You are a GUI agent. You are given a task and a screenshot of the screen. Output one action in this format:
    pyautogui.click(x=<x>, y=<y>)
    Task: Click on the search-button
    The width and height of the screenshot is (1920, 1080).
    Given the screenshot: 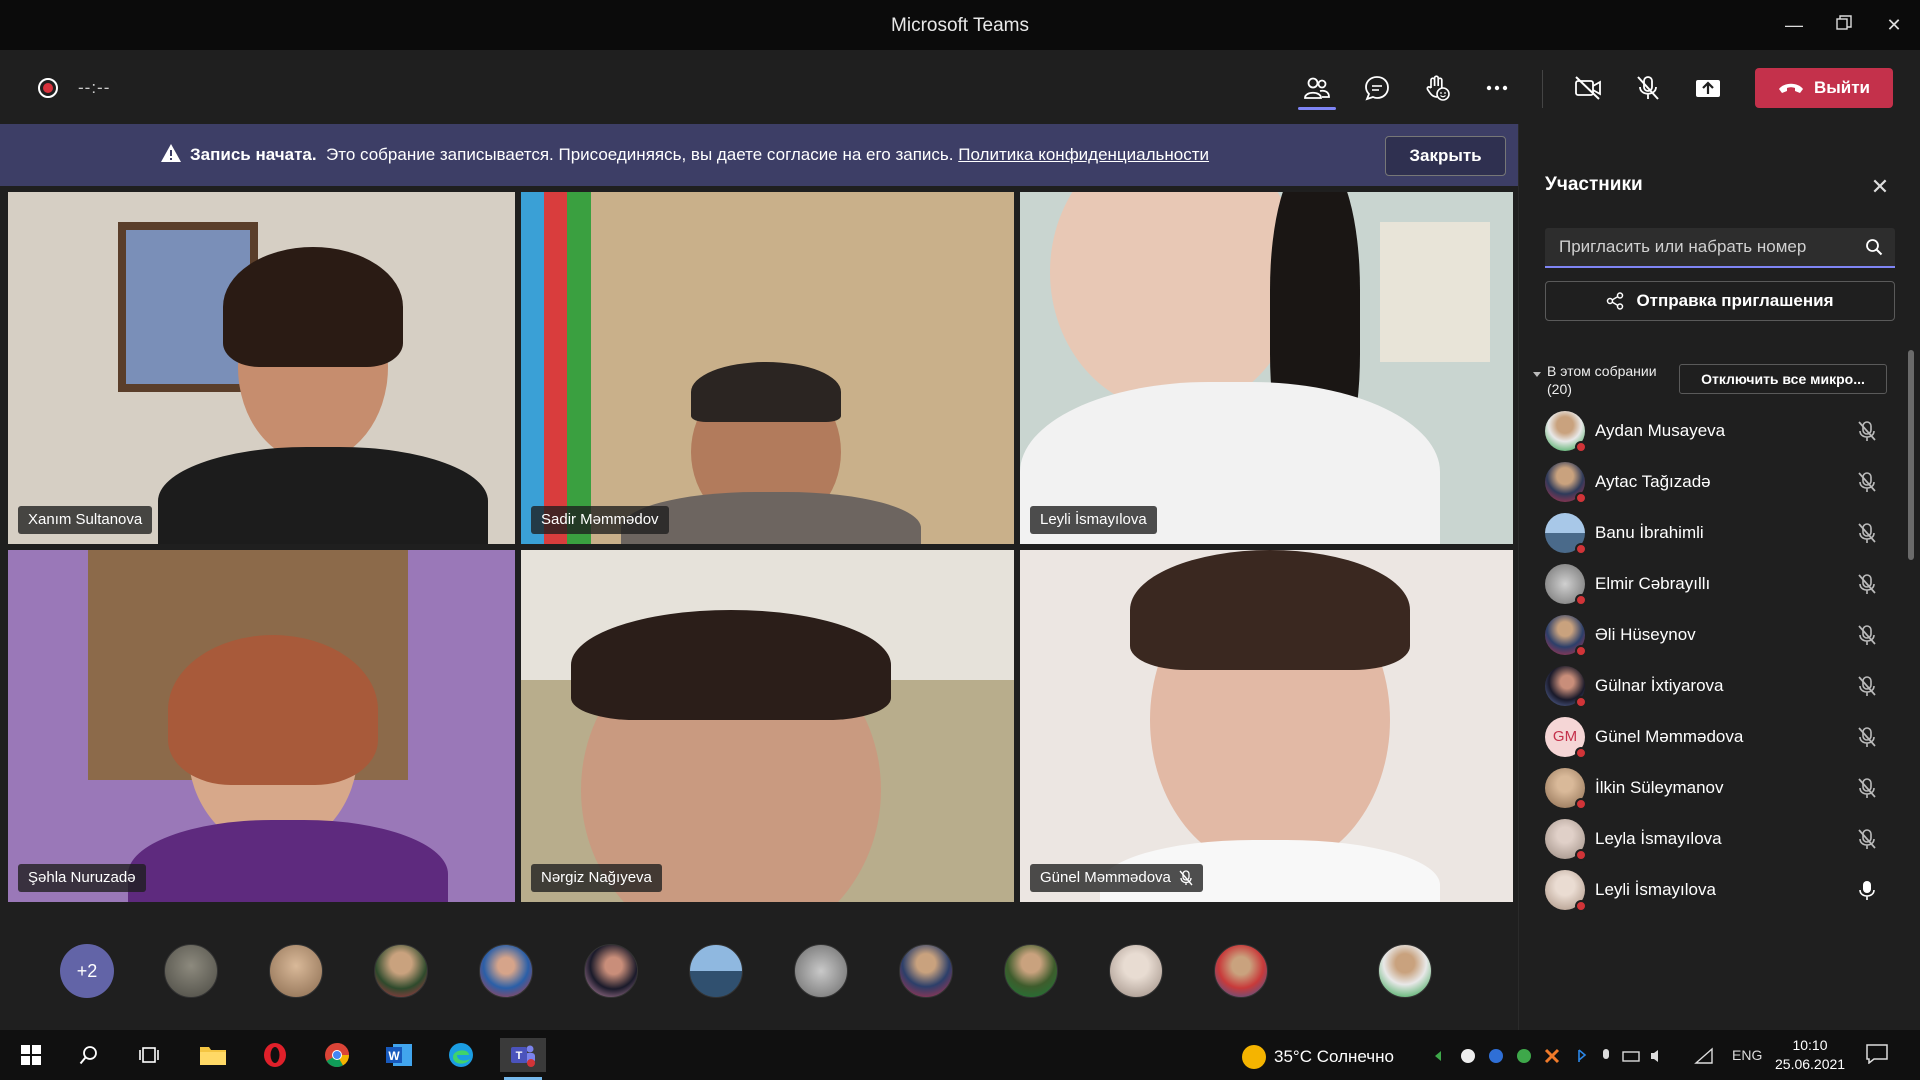 What is the action you would take?
    pyautogui.click(x=89, y=1055)
    